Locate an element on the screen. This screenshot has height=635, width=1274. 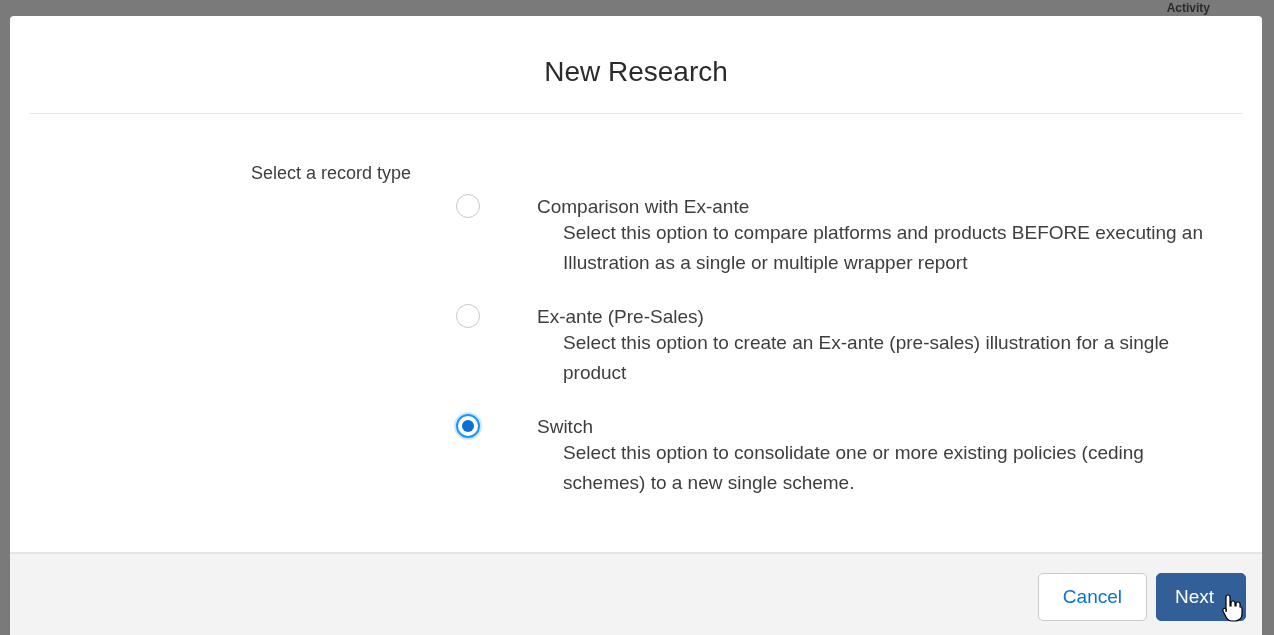
next-button: Next is located at coordinates (1201, 597).